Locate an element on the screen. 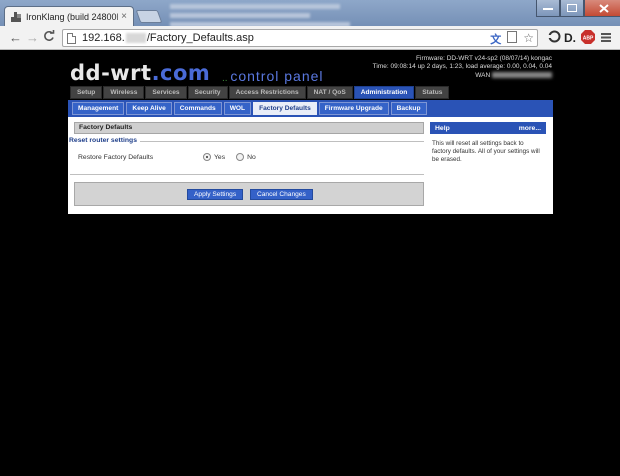 Image resolution: width=620 pixels, height=476 pixels. fieldset-legend: Reset router settings is located at coordinates (104, 140).